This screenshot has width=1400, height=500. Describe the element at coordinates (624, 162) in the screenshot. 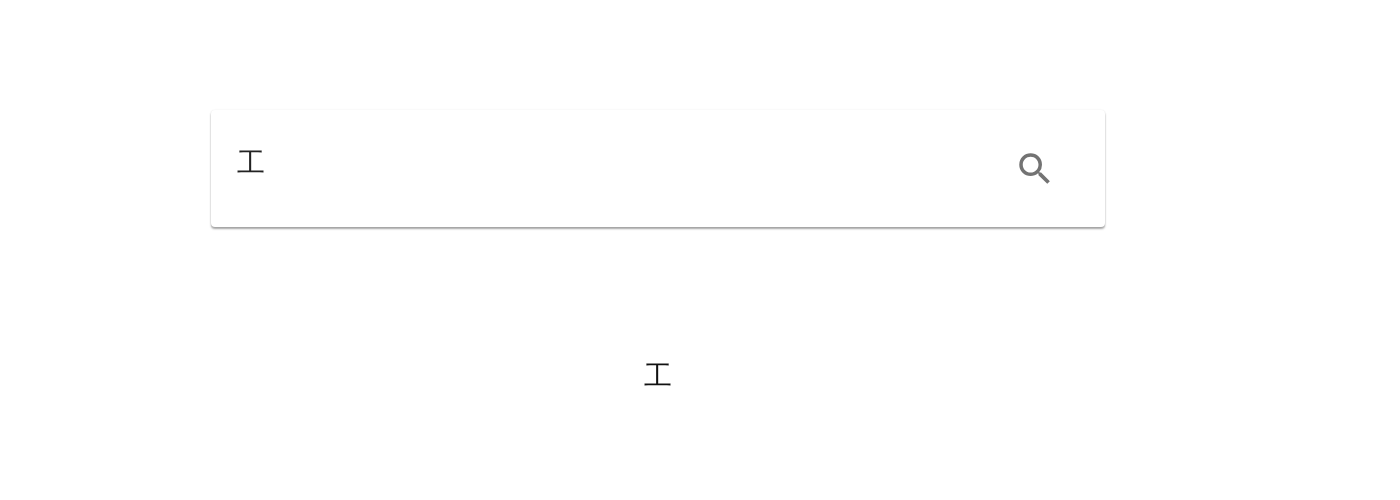

I see `search-field: 工` at that location.